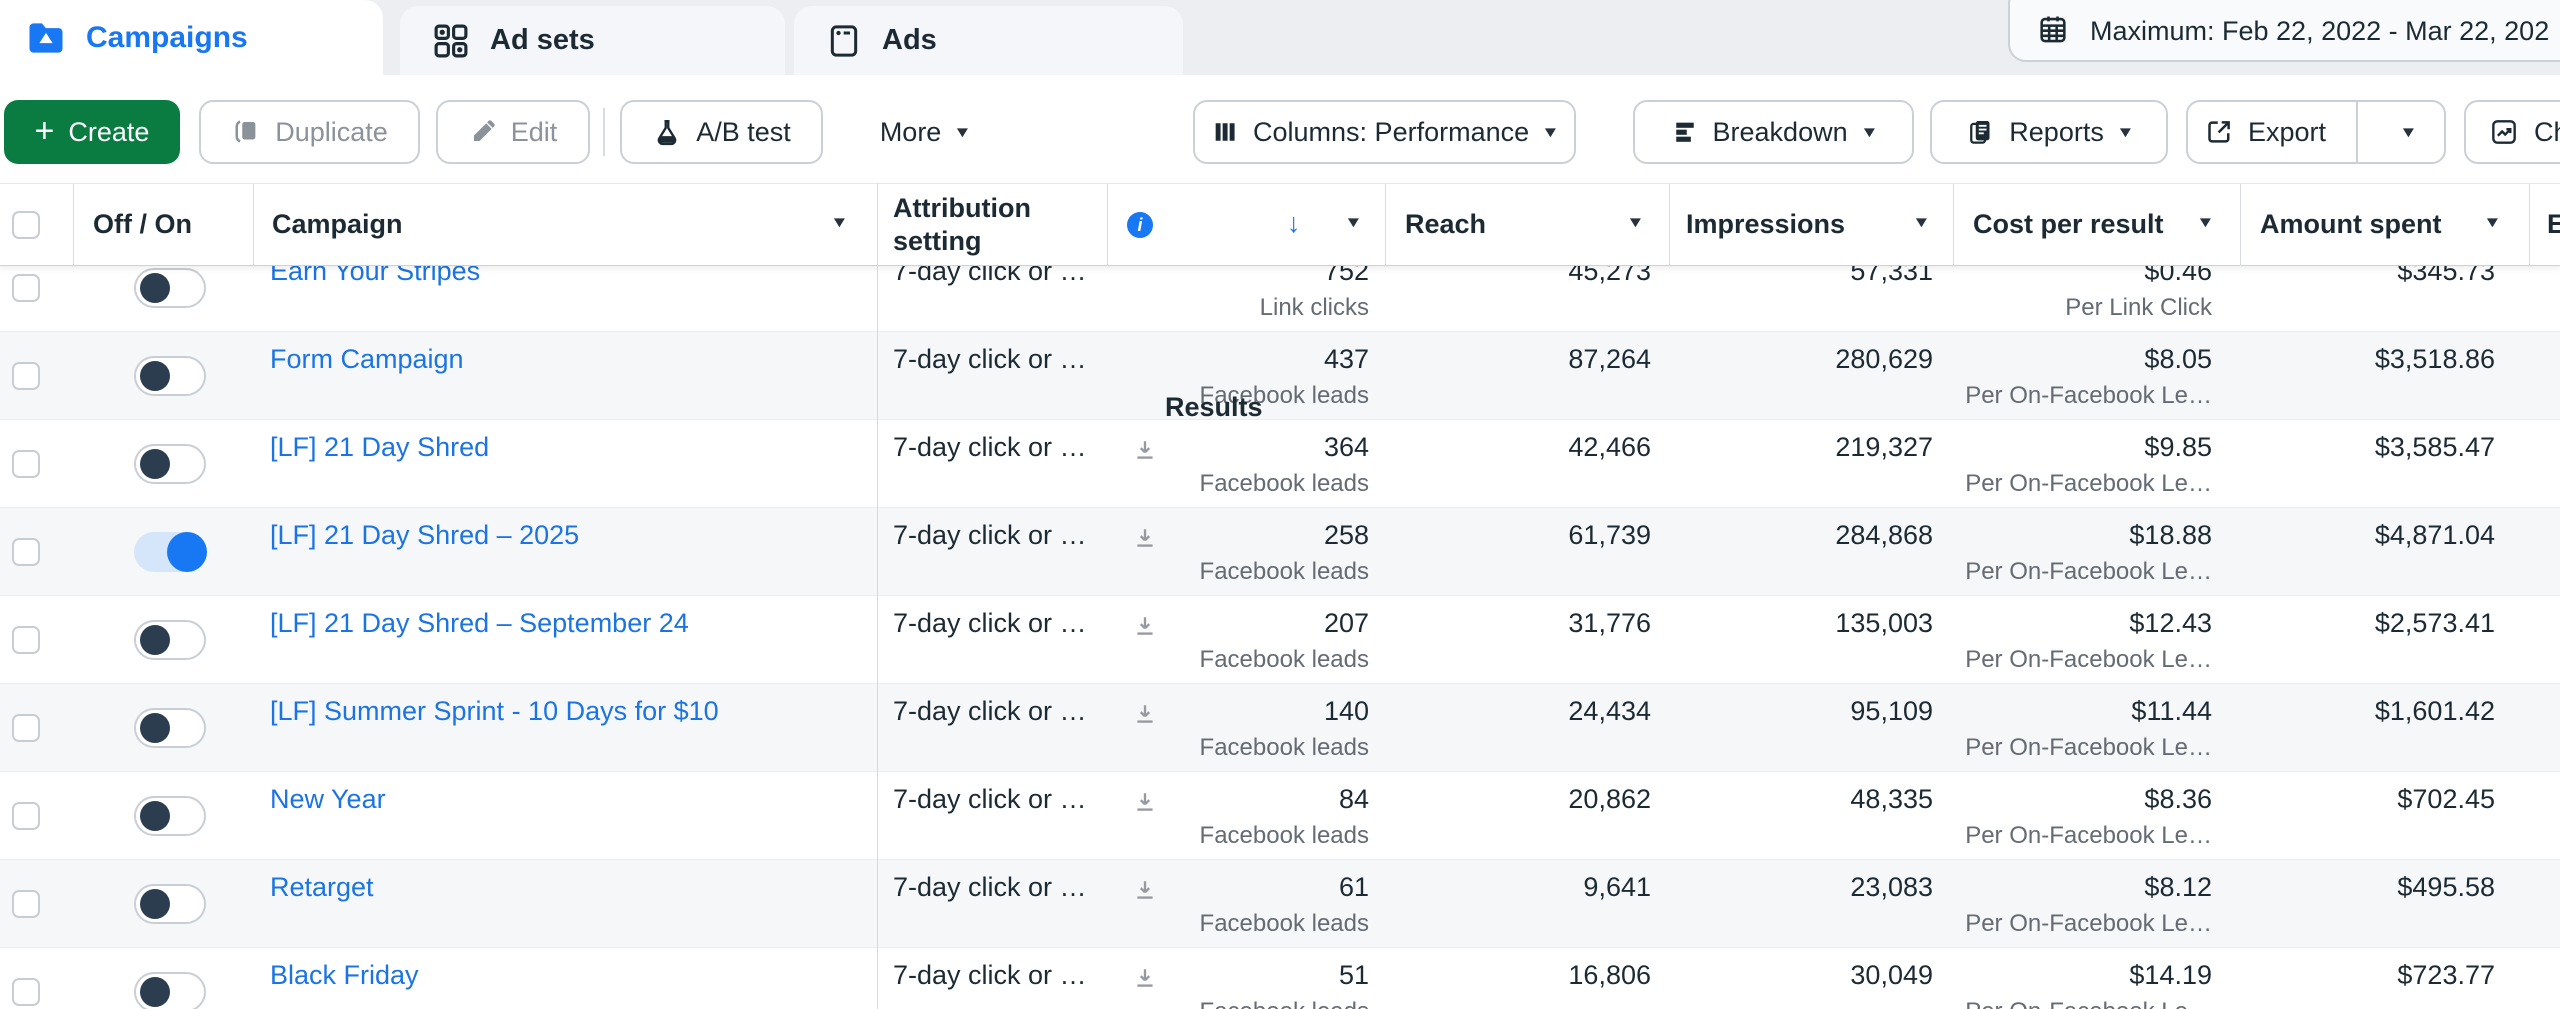  What do you see at coordinates (2049, 132) in the screenshot?
I see `reports-button: Reports ▼` at bounding box center [2049, 132].